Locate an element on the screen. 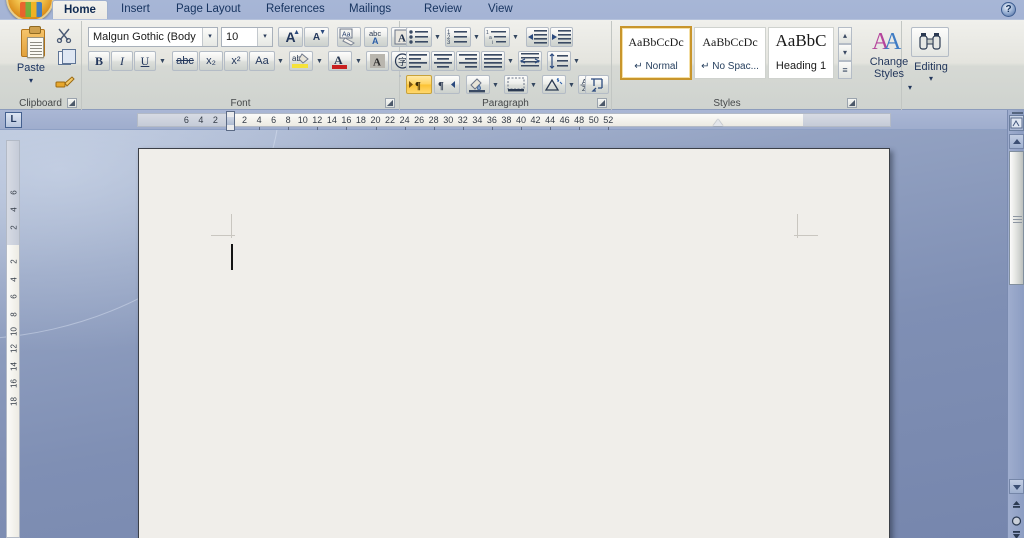 This screenshot has width=1024, height=538. ruler-tick-label: 48 is located at coordinates (579, 120).